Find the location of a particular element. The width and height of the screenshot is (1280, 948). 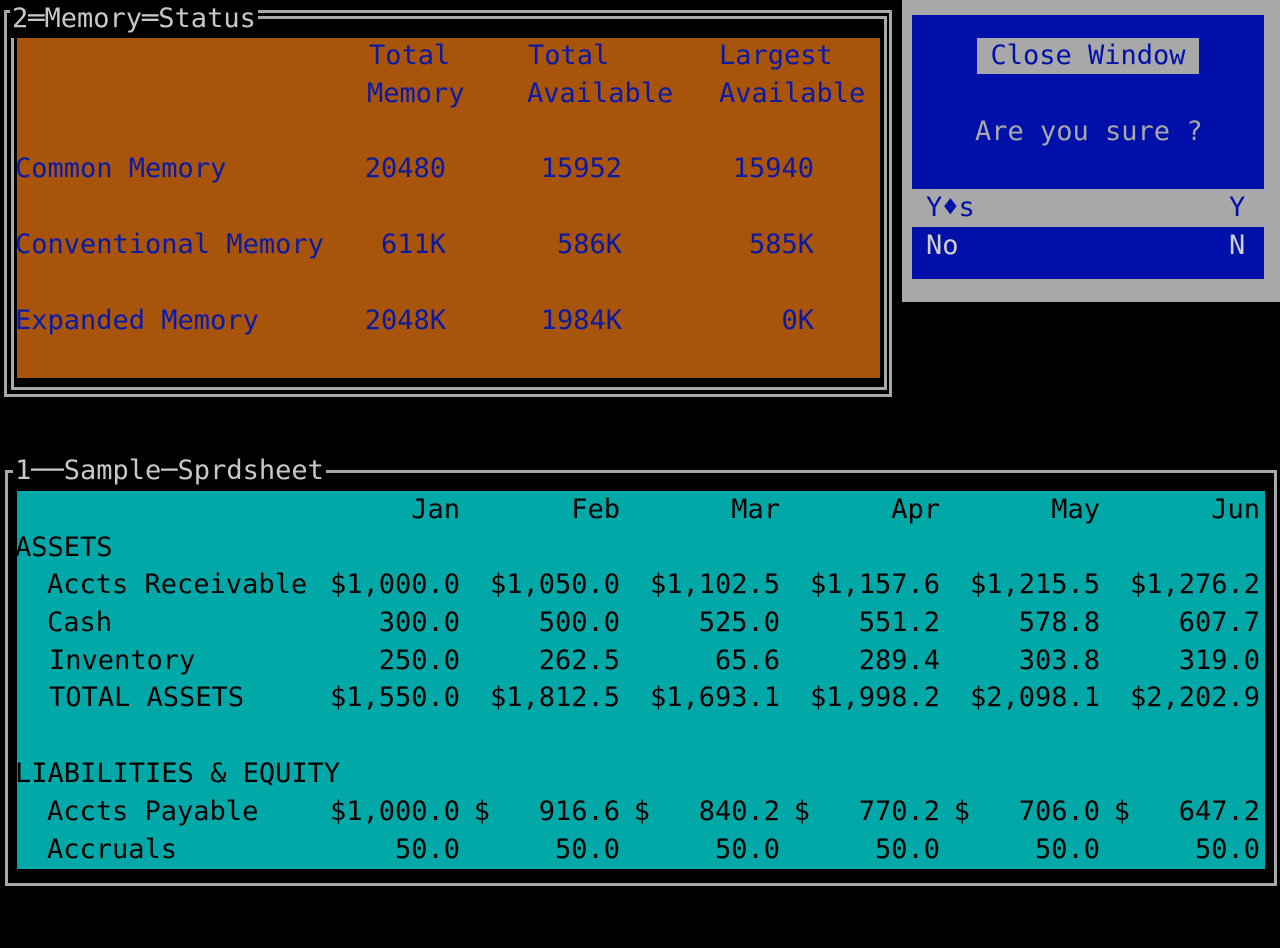

dialog-option-no-label: No is located at coordinates (942, 246).